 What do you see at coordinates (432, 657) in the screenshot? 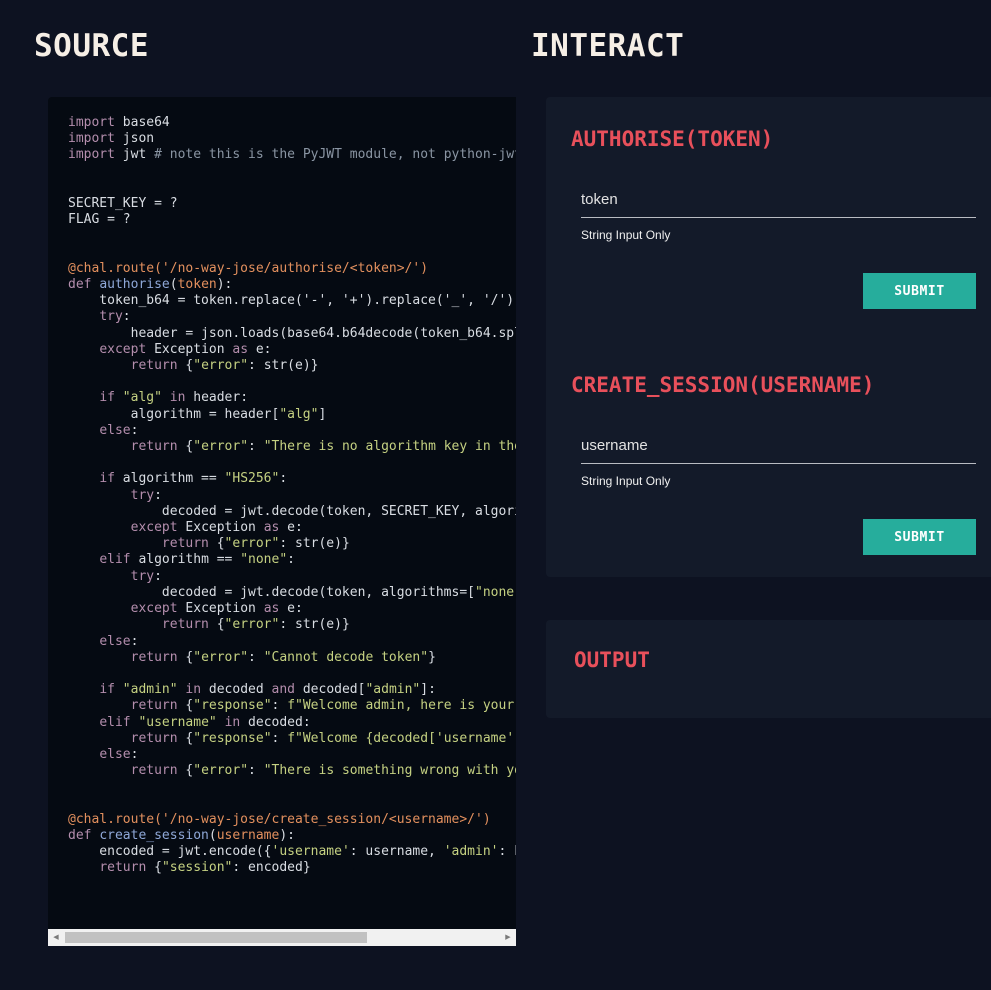
I see `code-token: }` at bounding box center [432, 657].